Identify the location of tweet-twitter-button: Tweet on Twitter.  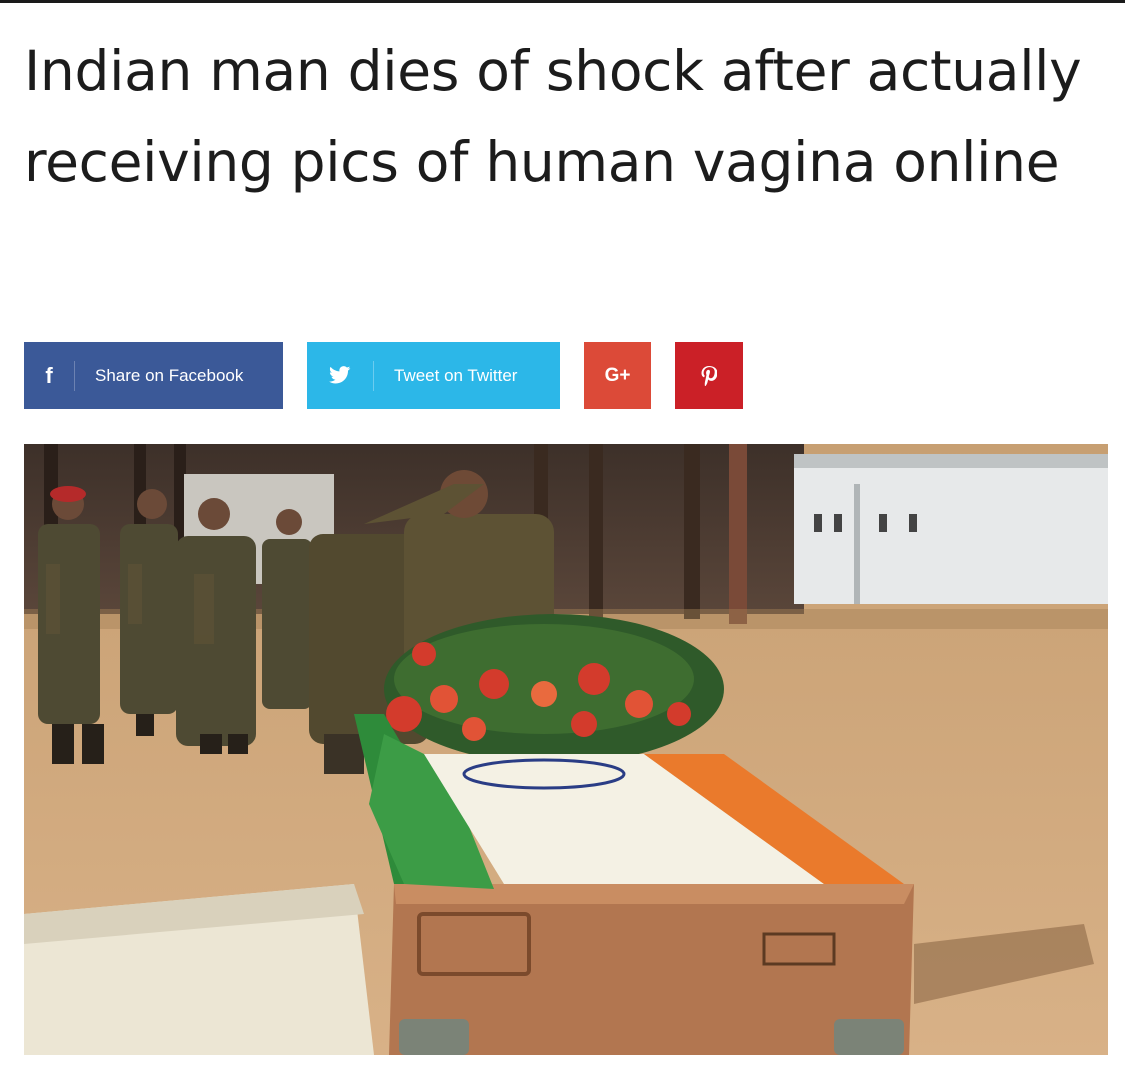
(433, 375).